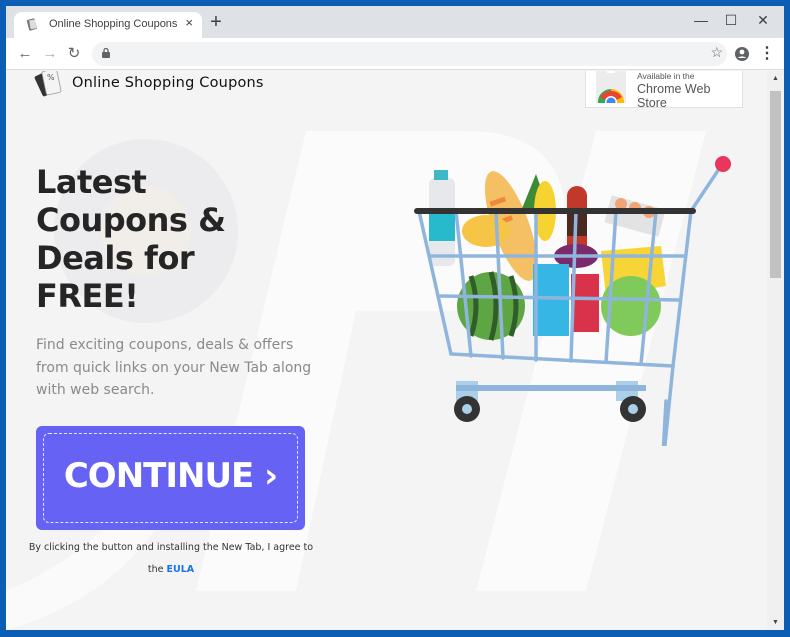 Image resolution: width=790 pixels, height=637 pixels. I want to click on tab-close-icon: ×, so click(189, 22).